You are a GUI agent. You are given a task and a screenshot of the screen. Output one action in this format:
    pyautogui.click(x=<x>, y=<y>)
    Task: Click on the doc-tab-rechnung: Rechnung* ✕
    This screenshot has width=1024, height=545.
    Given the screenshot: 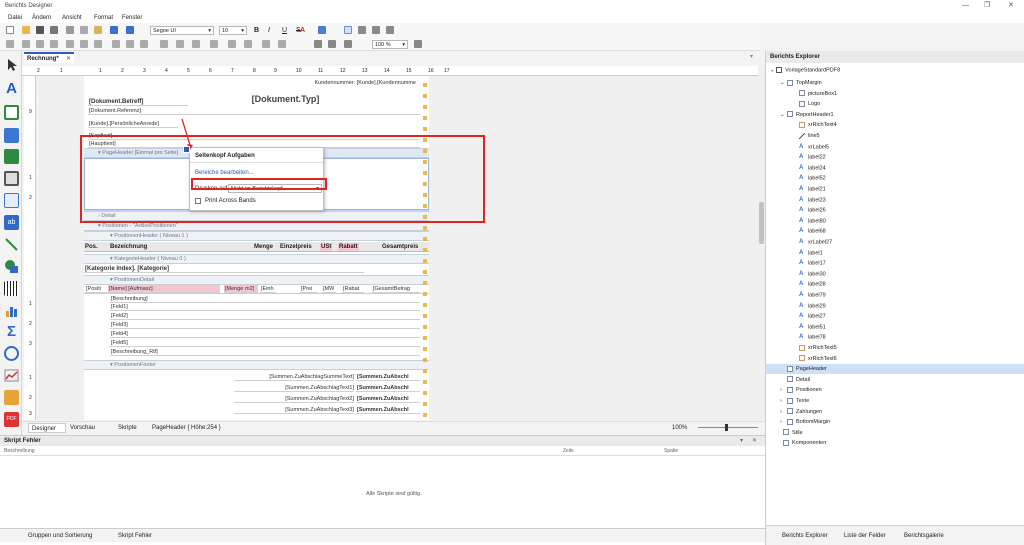 What is the action you would take?
    pyautogui.click(x=49, y=57)
    